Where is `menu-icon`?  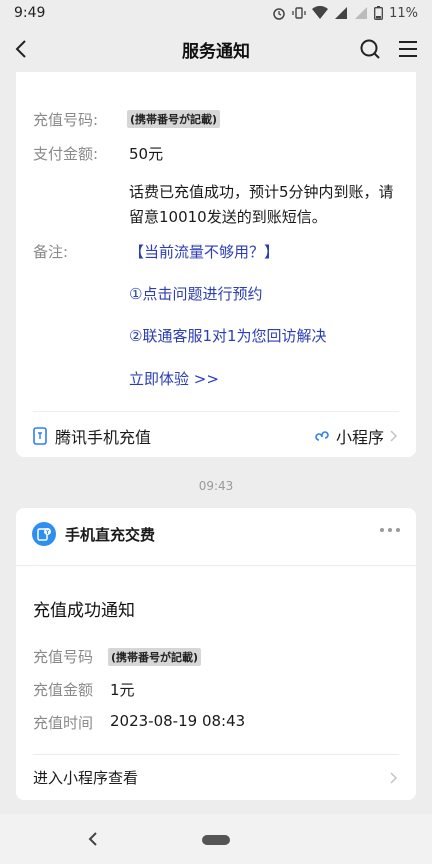 menu-icon is located at coordinates (408, 49).